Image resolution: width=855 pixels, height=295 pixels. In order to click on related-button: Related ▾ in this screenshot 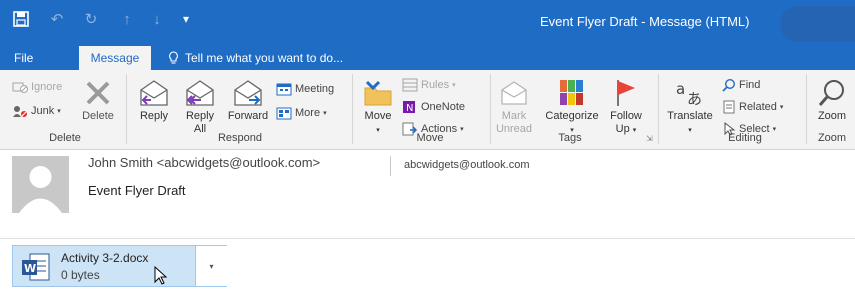, I will do `click(752, 107)`.